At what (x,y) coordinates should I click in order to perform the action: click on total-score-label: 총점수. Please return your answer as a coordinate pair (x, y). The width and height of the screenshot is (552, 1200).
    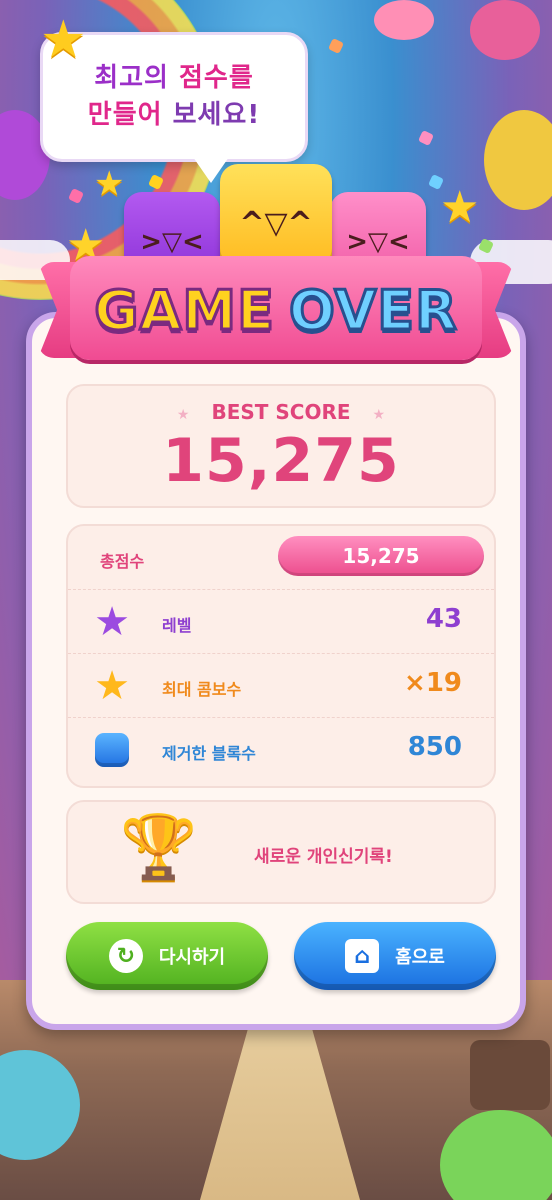
    Looking at the image, I should click on (122, 561).